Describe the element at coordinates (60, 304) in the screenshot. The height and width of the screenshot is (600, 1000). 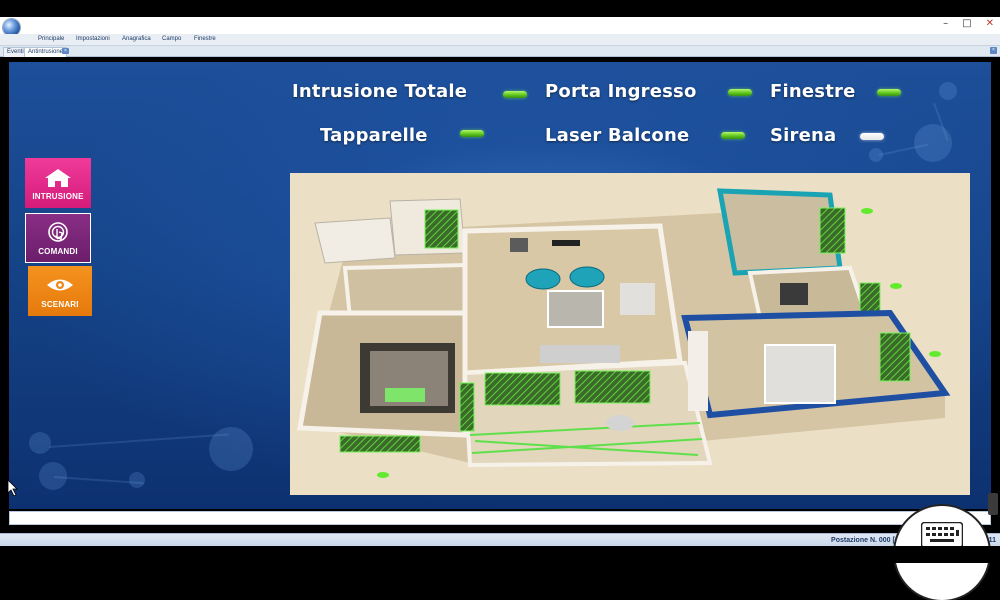
I see `scenari-label: SCENARI` at that location.